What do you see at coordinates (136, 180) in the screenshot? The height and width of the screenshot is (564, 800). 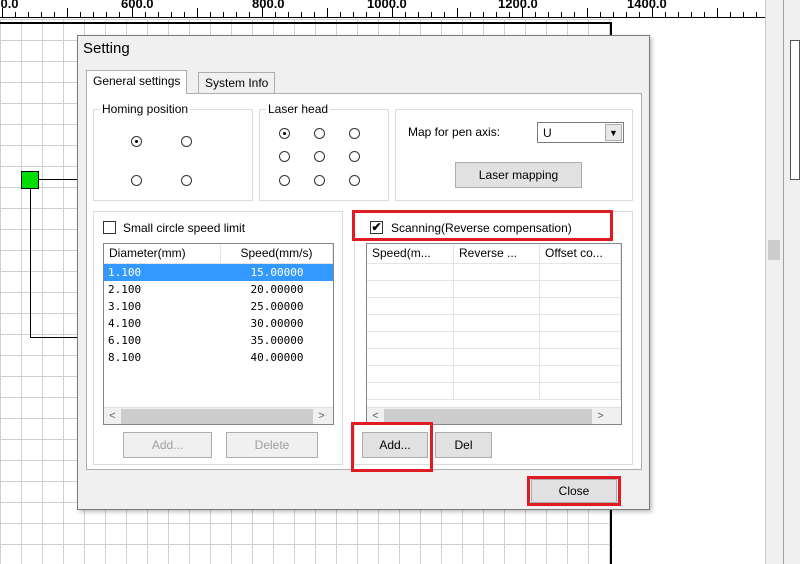 I see `homing-radio-bottom-left` at bounding box center [136, 180].